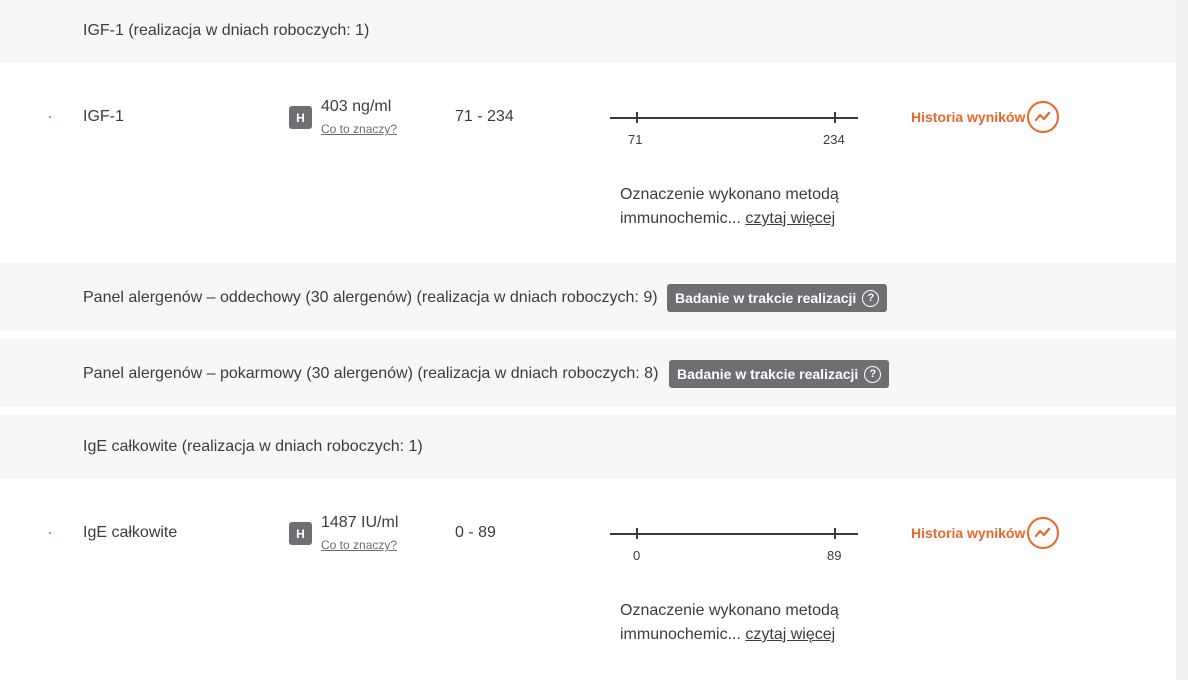 Image resolution: width=1188 pixels, height=680 pixels. What do you see at coordinates (635, 139) in the screenshot?
I see `scale-min-label: 71` at bounding box center [635, 139].